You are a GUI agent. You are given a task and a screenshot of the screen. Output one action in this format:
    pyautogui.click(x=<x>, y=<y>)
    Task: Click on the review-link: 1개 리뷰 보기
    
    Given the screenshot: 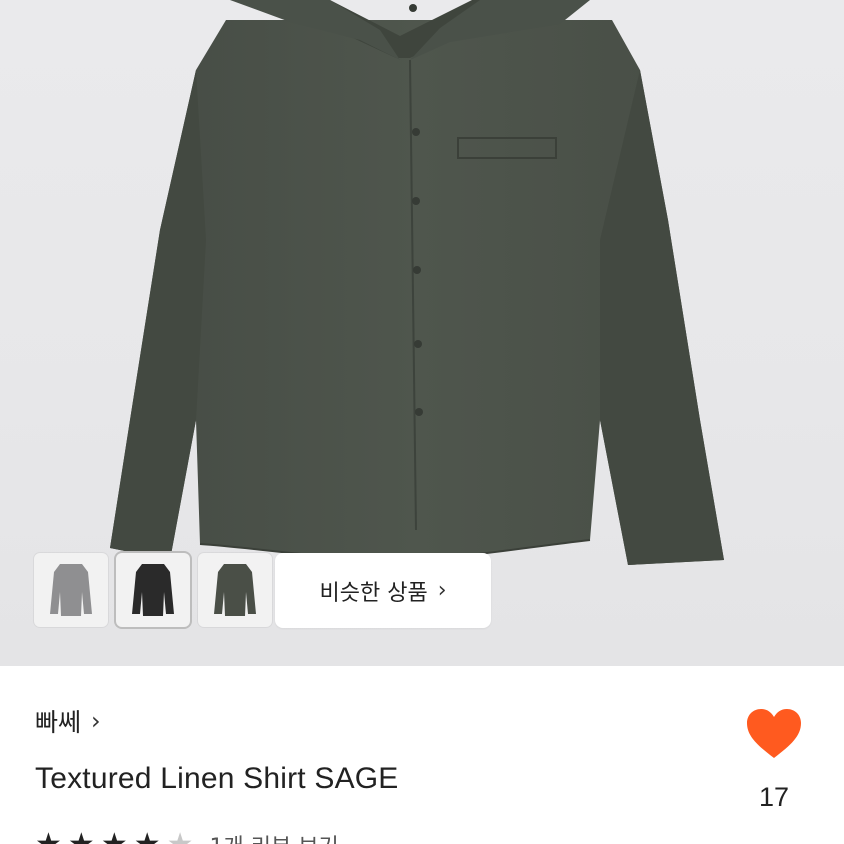 What is the action you would take?
    pyautogui.click(x=274, y=836)
    